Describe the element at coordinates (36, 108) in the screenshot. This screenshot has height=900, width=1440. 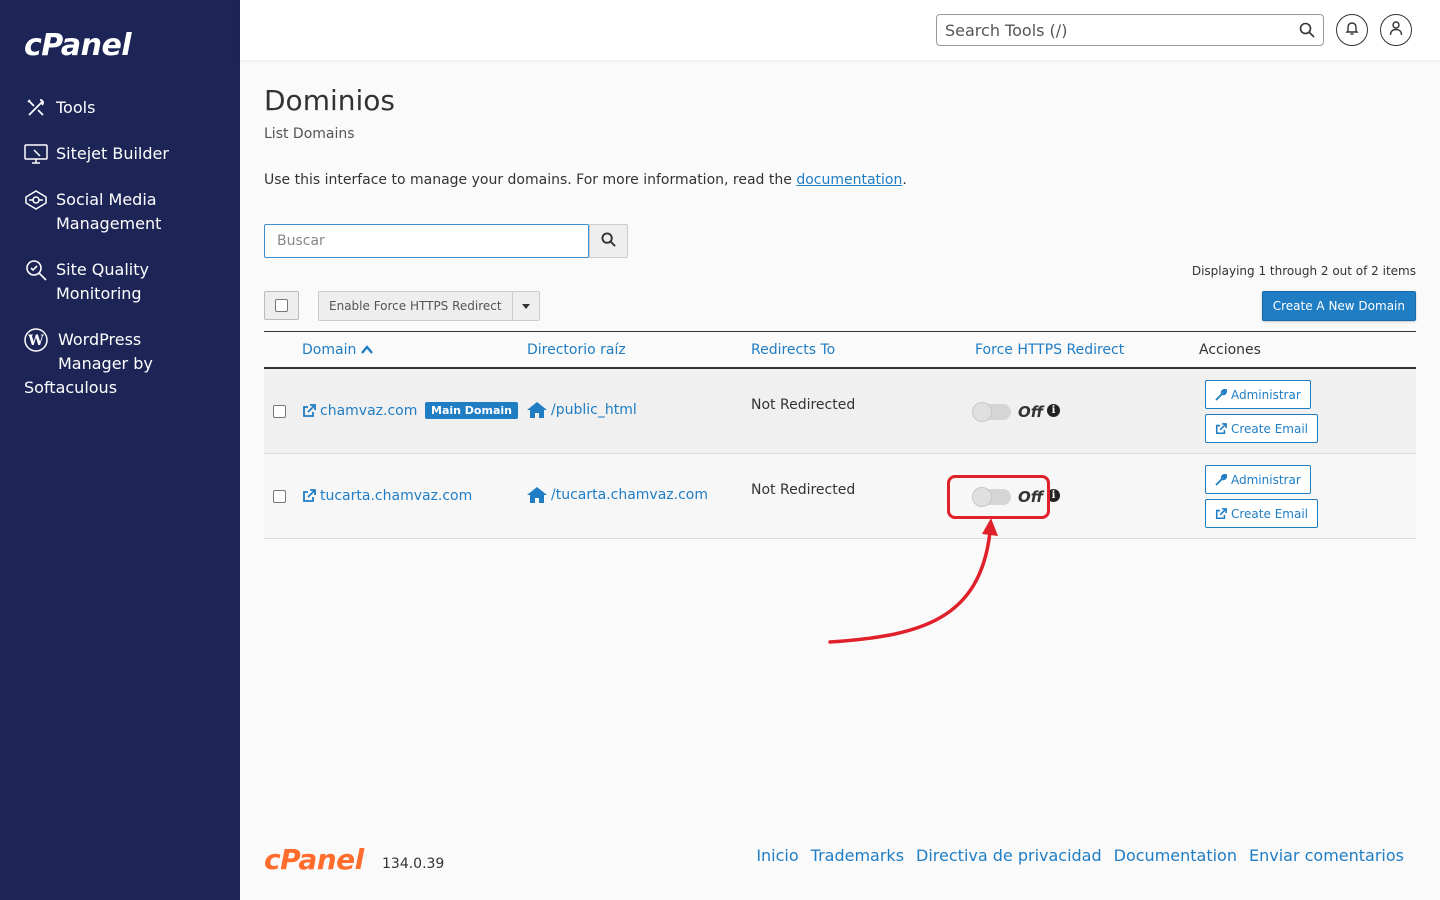
I see `tools-icon` at that location.